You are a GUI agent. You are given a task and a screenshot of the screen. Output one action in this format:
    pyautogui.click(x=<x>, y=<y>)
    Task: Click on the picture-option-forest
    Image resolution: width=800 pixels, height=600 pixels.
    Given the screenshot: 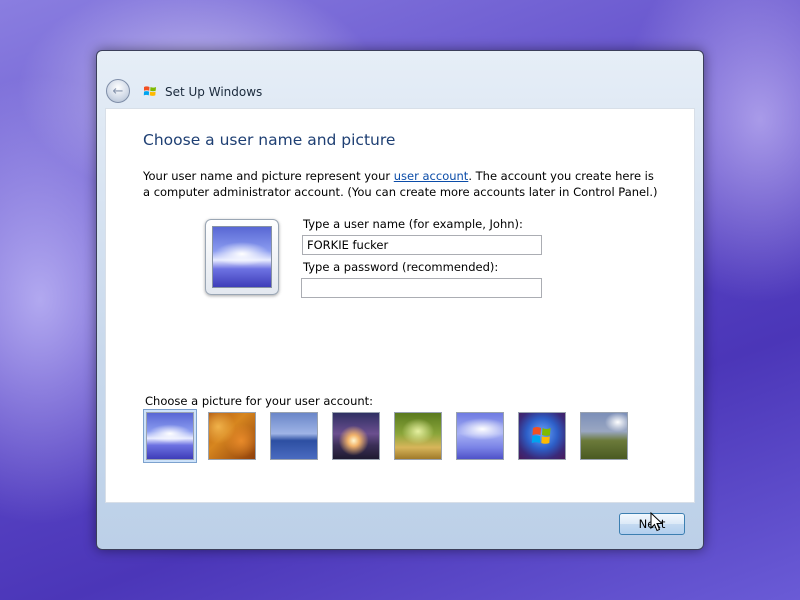 What is the action you would take?
    pyautogui.click(x=418, y=436)
    